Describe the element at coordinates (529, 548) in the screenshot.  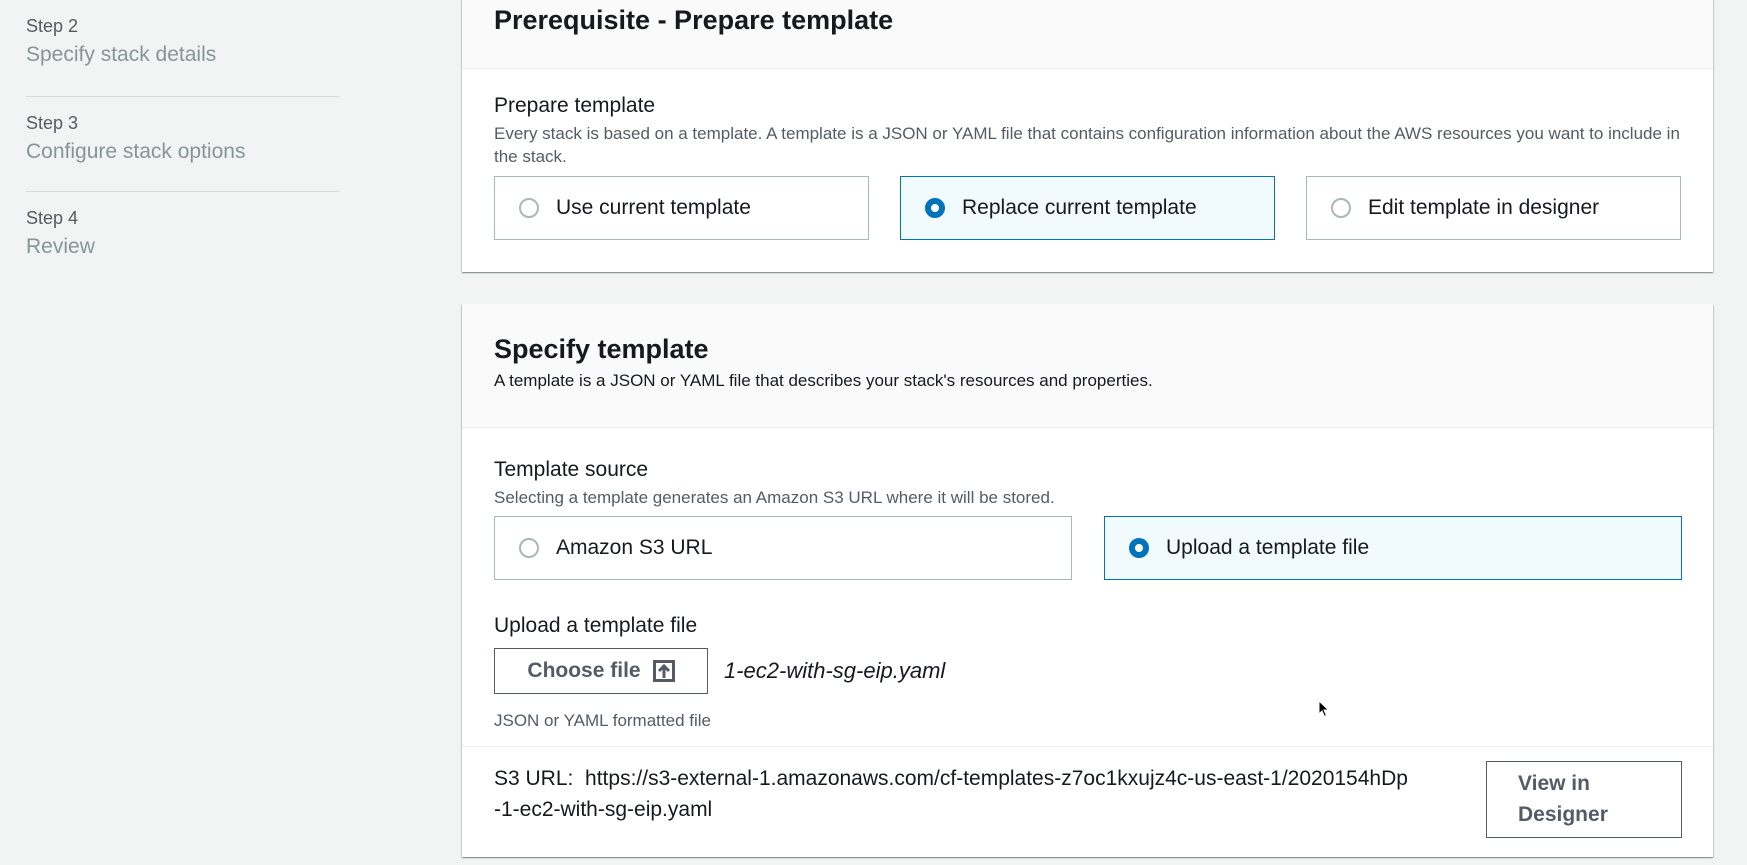
I see `radio-amazon-s3-url` at that location.